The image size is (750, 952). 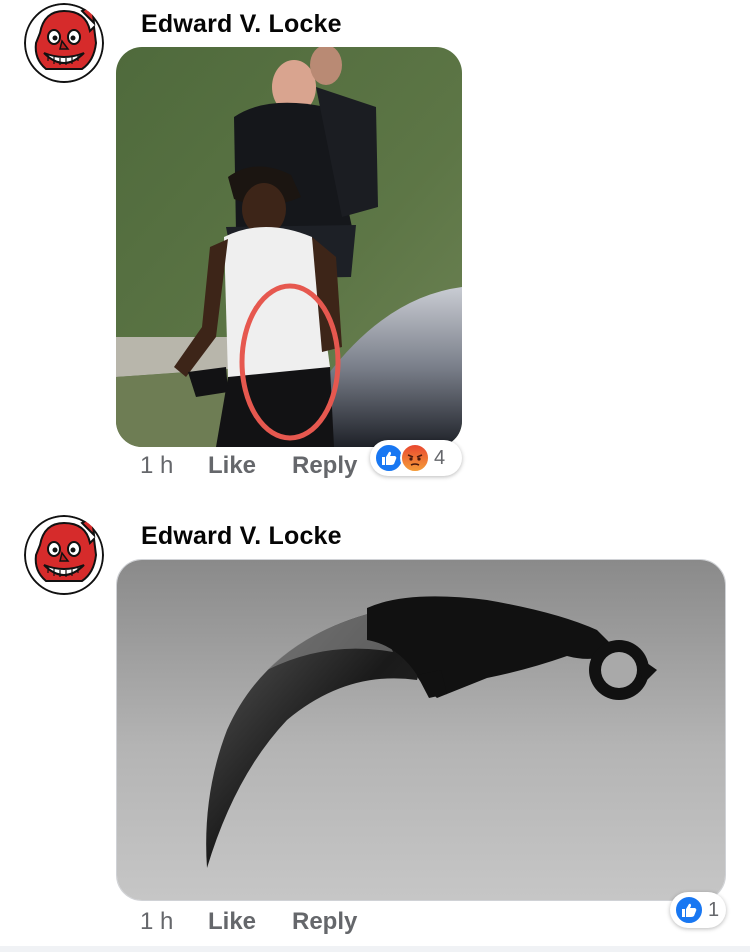 I want to click on reaction-summary: 4, so click(x=416, y=458).